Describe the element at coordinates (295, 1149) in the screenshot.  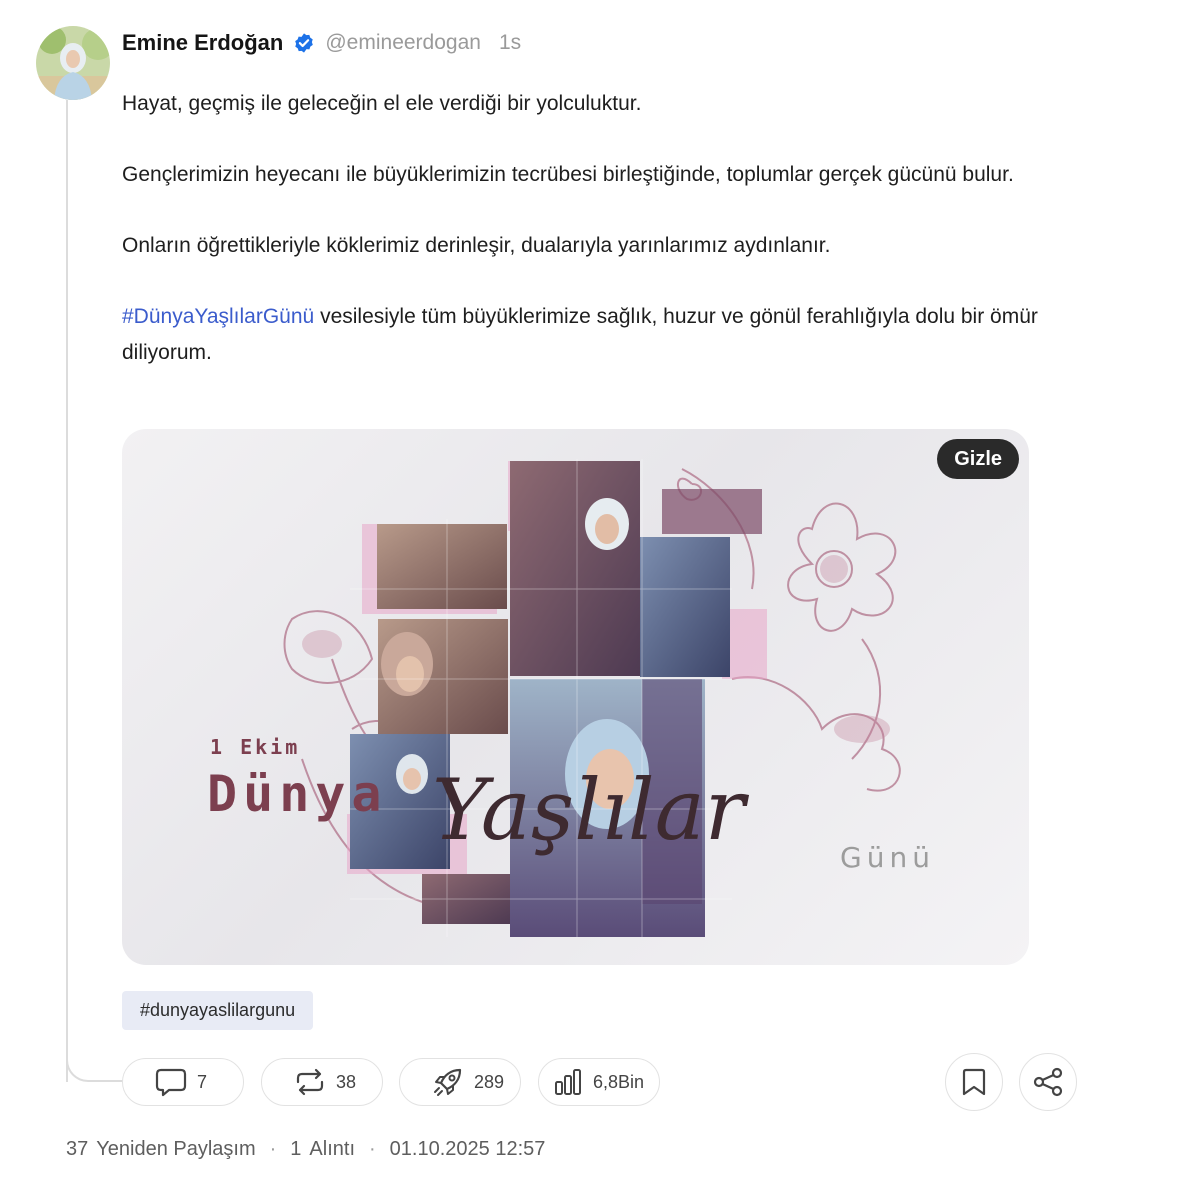
I see `quotes-total: 1` at that location.